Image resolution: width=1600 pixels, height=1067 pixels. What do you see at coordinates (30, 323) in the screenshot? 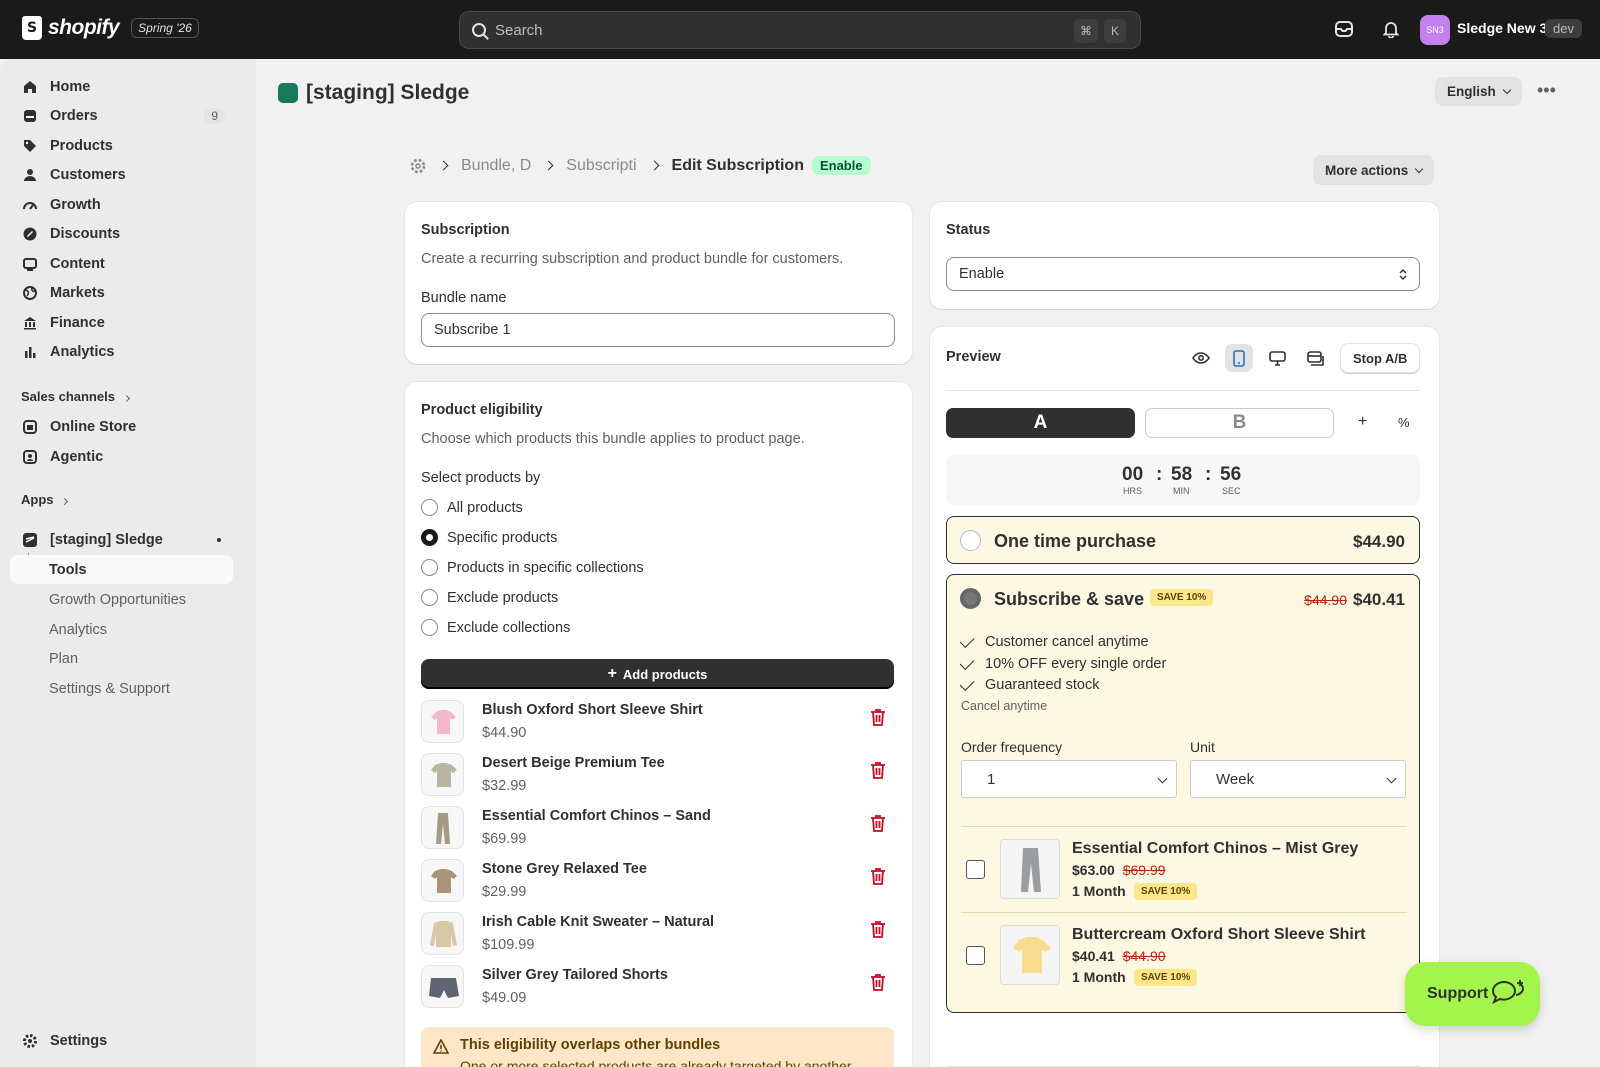
I see `bank-icon` at bounding box center [30, 323].